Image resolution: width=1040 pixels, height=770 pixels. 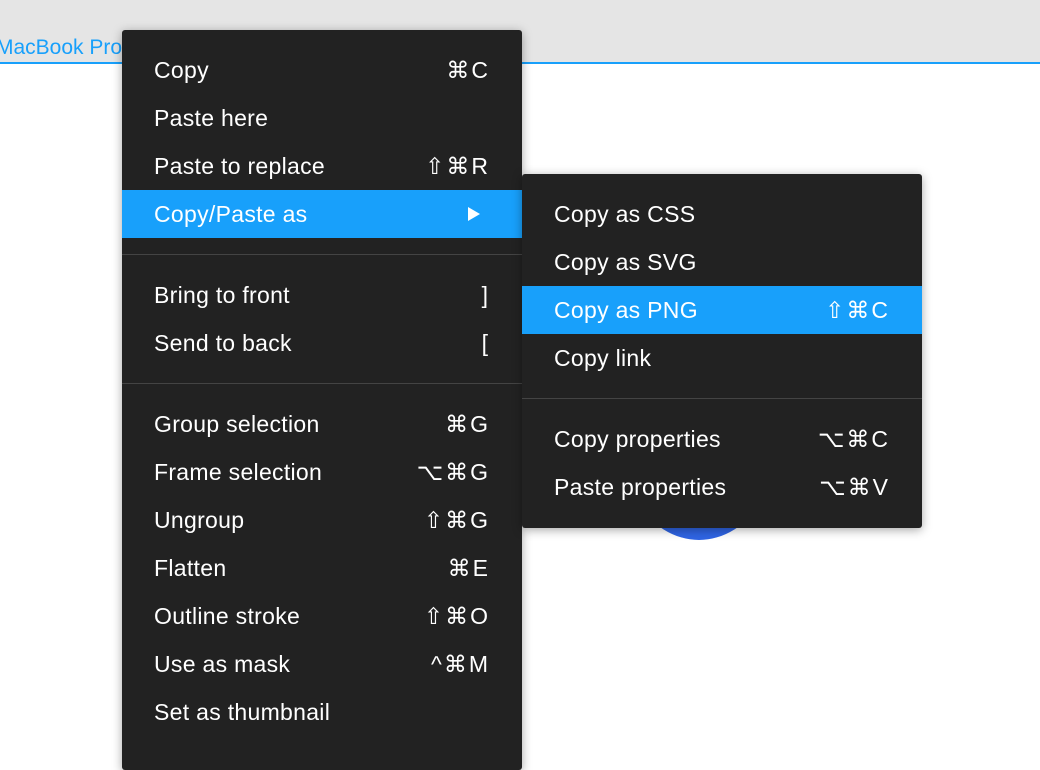 What do you see at coordinates (322, 520) in the screenshot?
I see `menu-item-ungroup: Ungroup ⇧⌘G` at bounding box center [322, 520].